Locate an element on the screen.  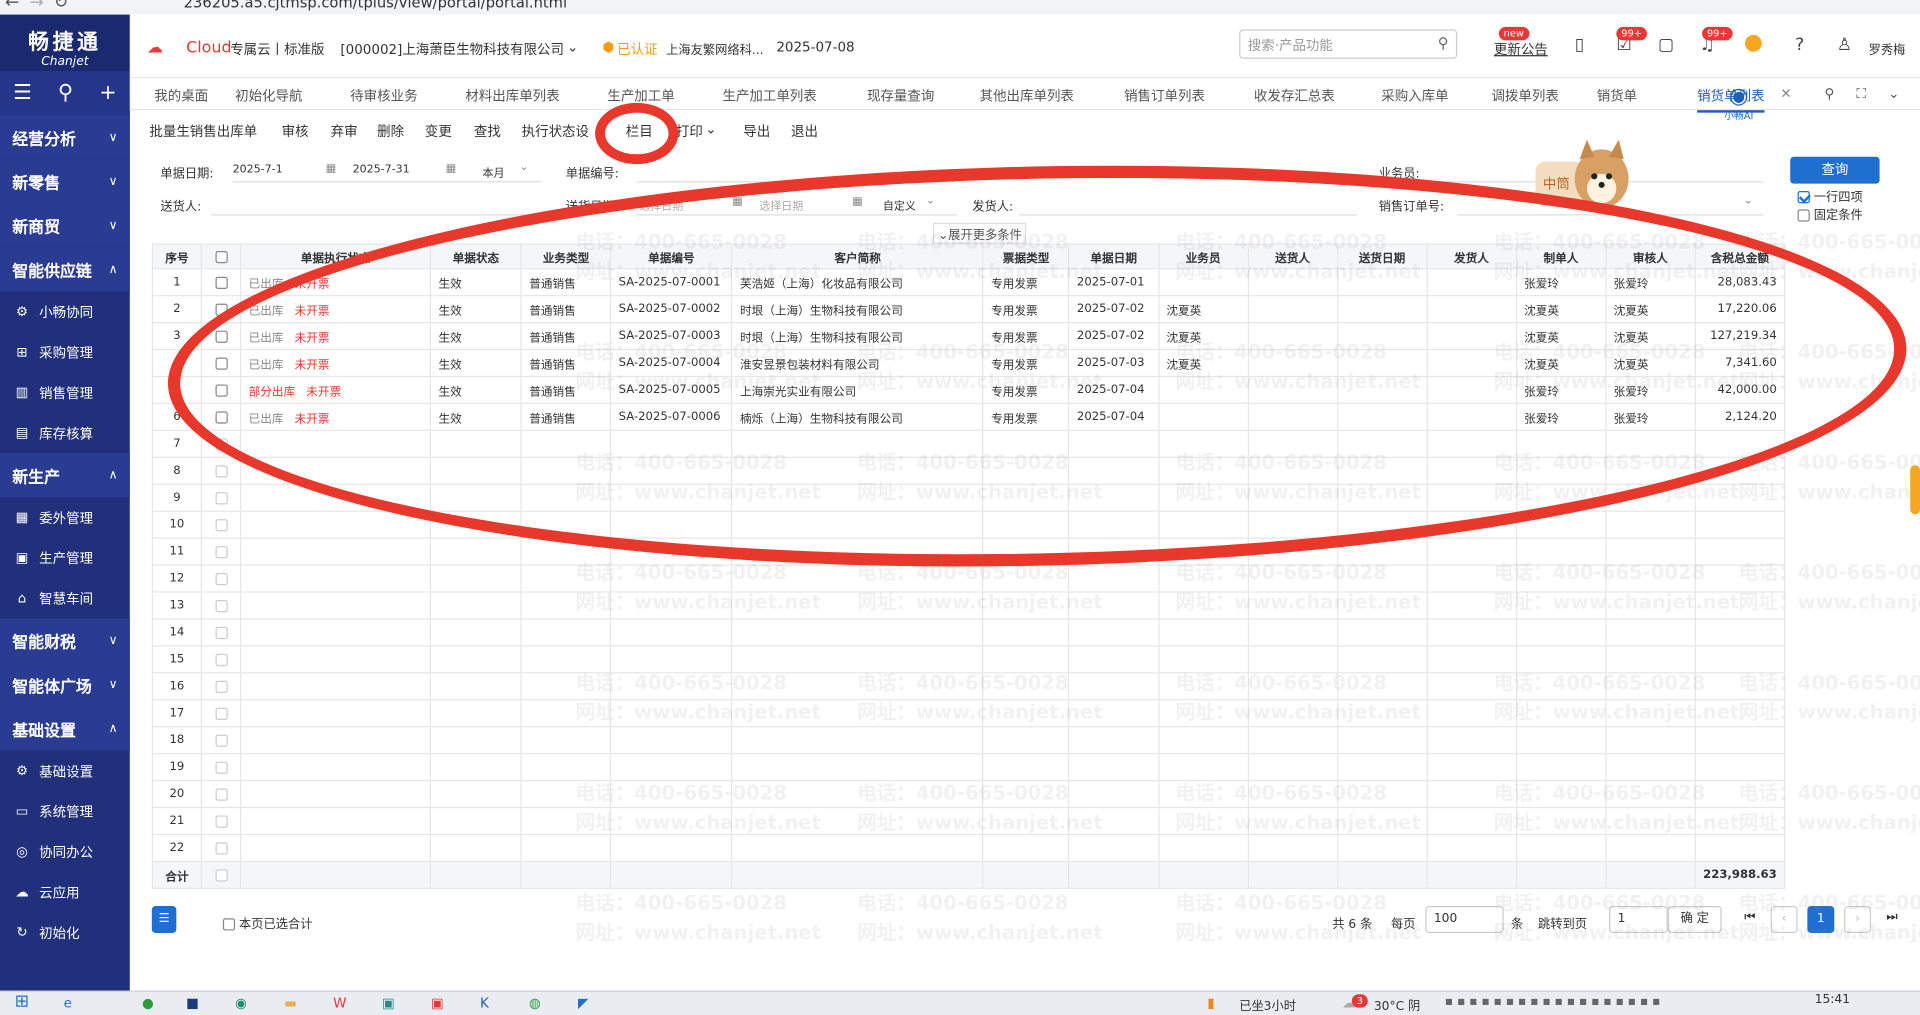
sidebar-item-basic-settings: ⚙ 基础设置 is located at coordinates (65, 771).